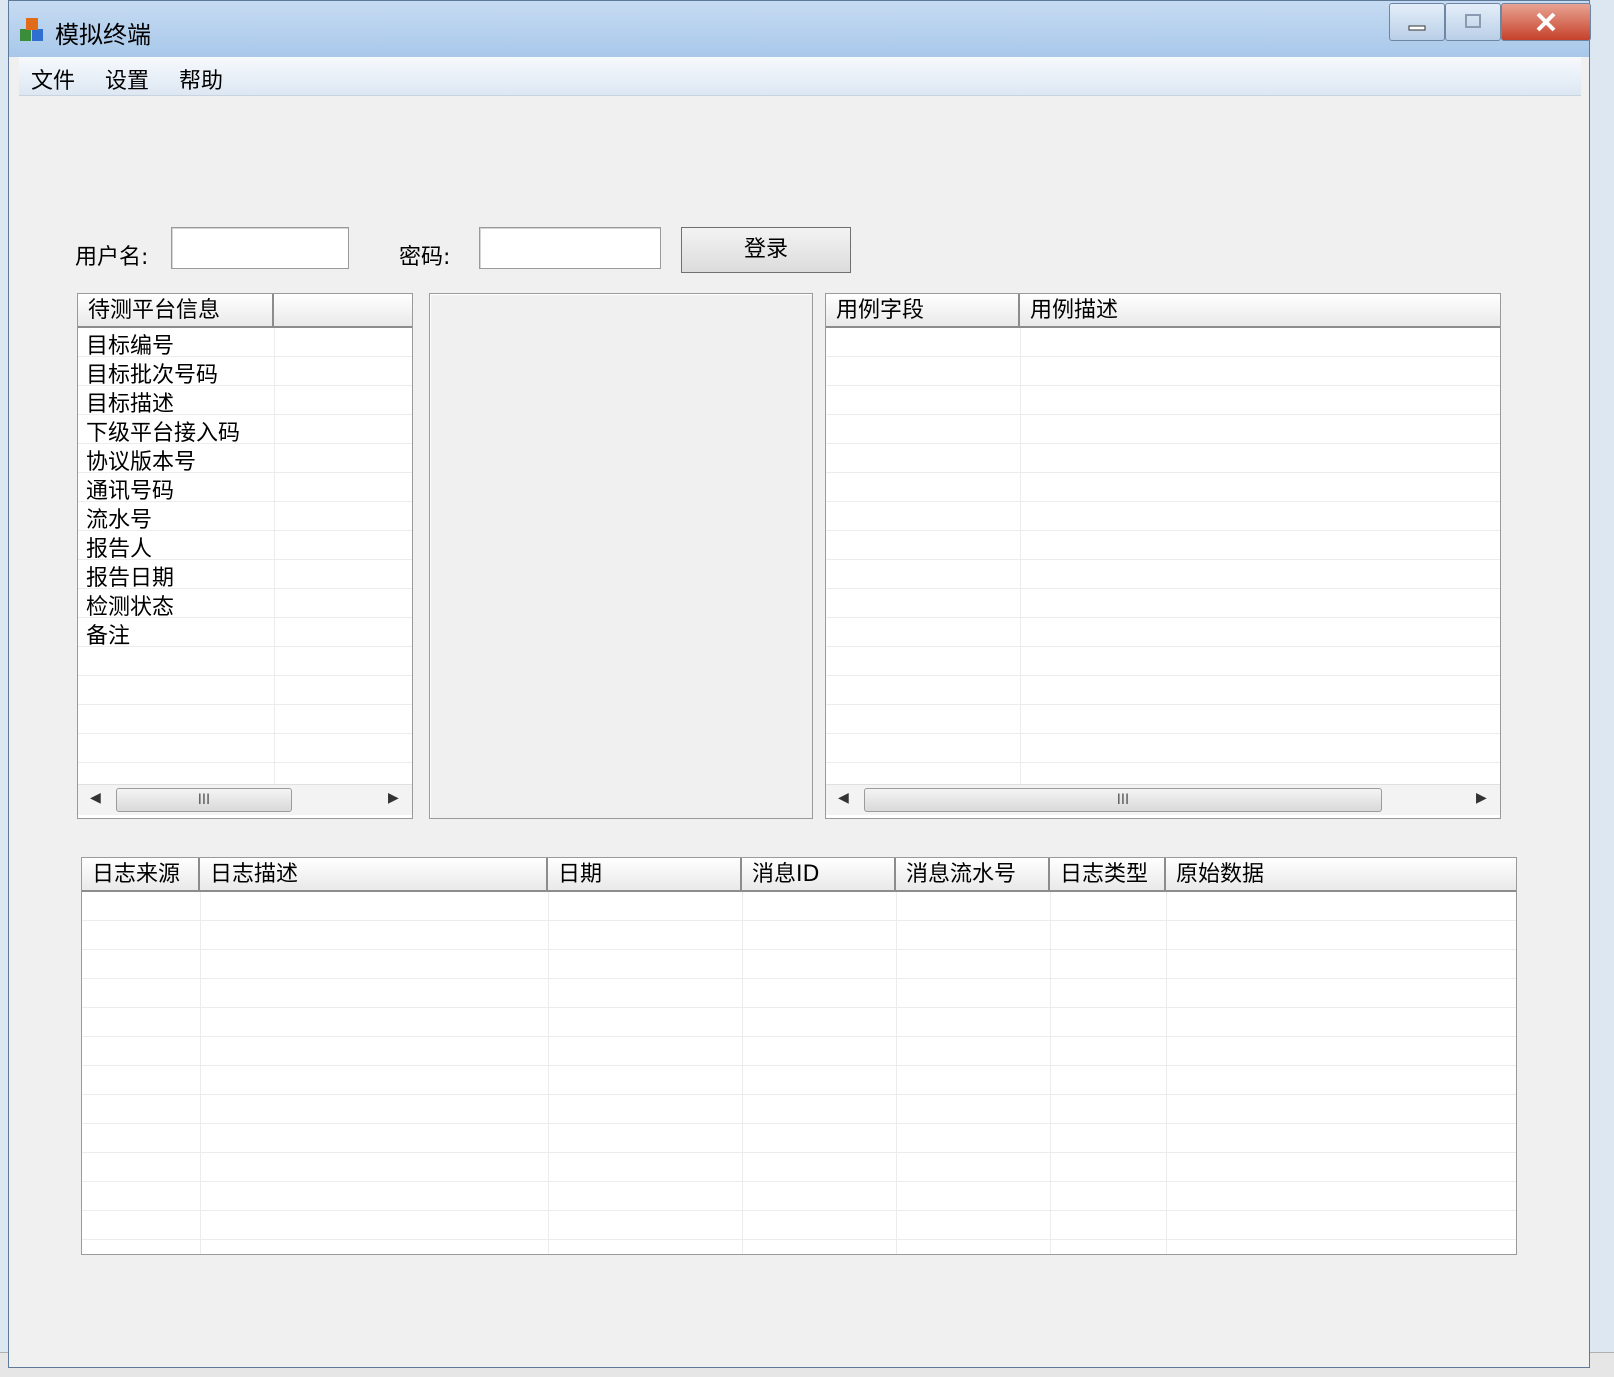 This screenshot has width=1614, height=1377. What do you see at coordinates (344, 311) in the screenshot?
I see `platform-col-value` at bounding box center [344, 311].